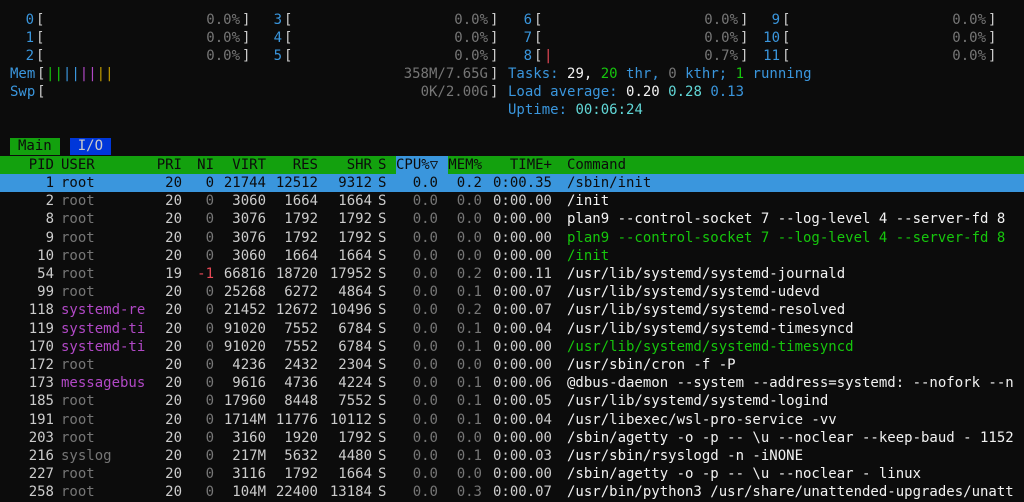 The image size is (1024, 502). I want to click on cell-pid: 10, so click(45, 255).